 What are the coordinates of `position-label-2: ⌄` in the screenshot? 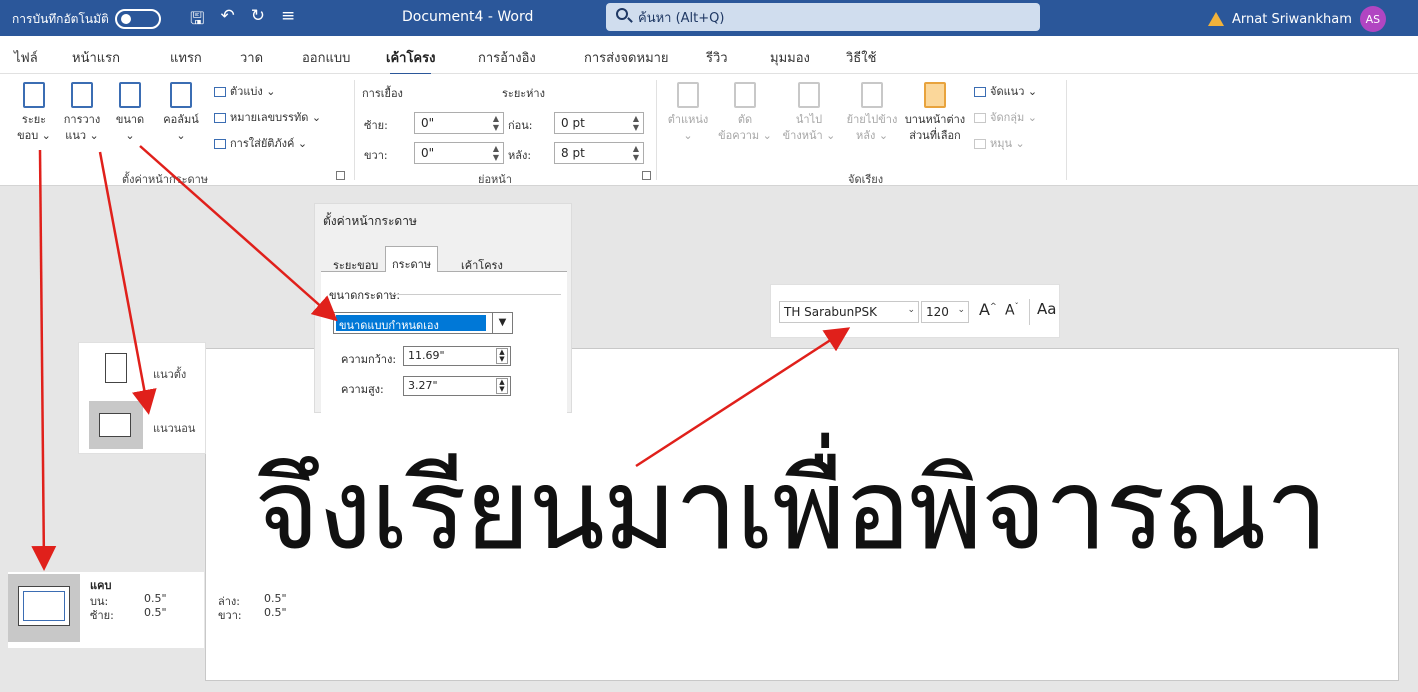 It's located at (688, 135).